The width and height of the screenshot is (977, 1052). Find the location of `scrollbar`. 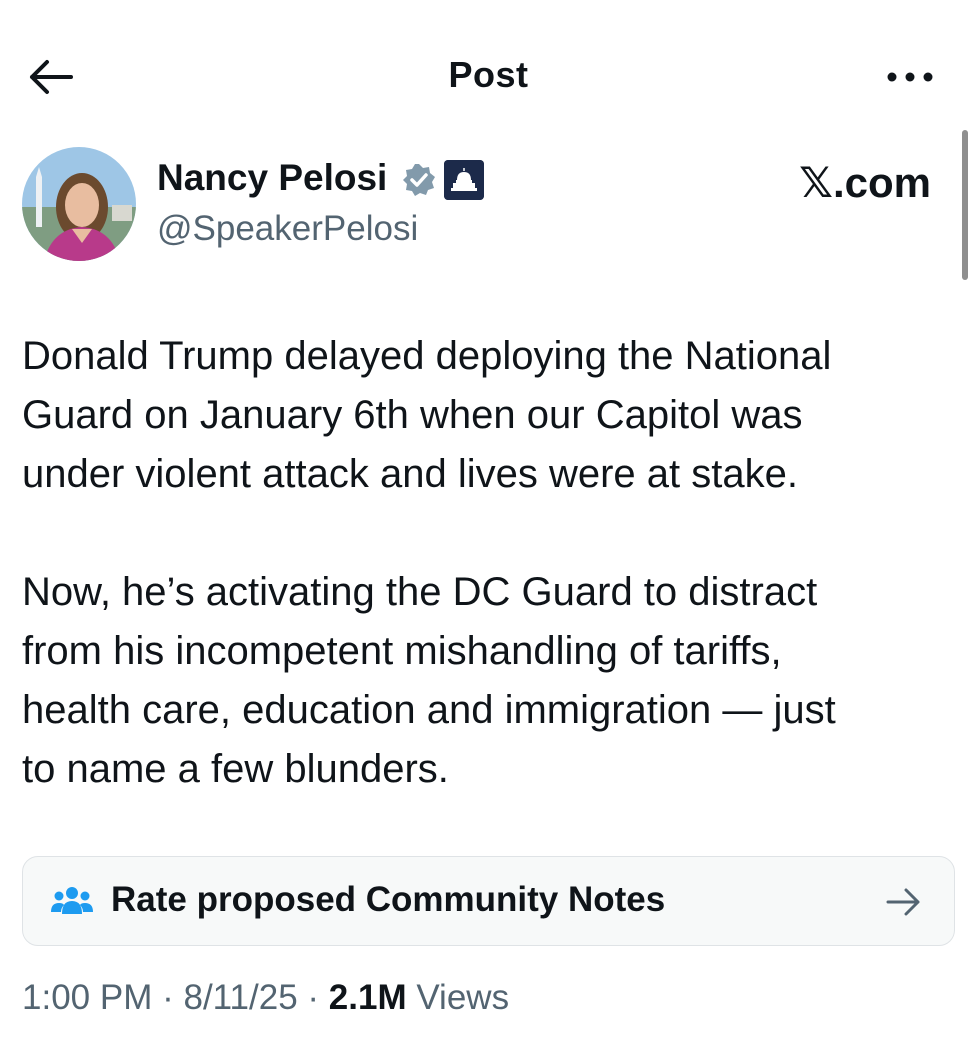

scrollbar is located at coordinates (965, 205).